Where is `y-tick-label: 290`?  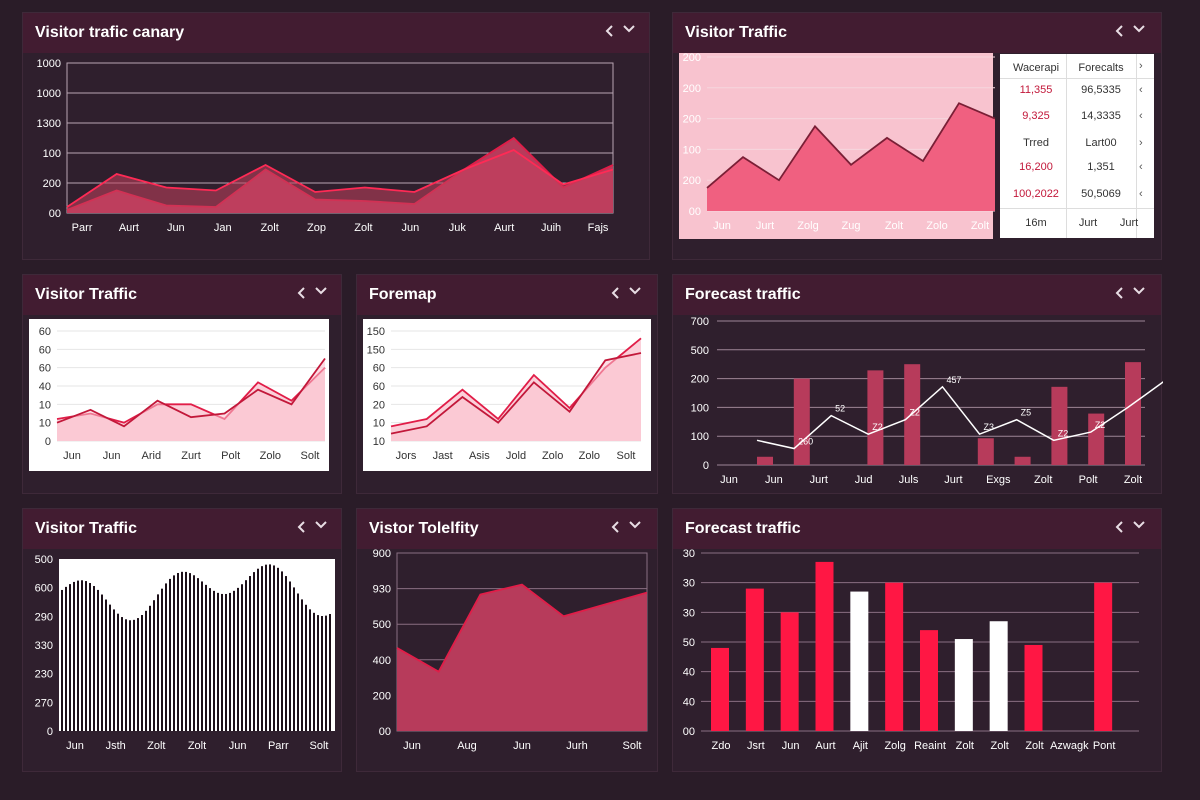
y-tick-label: 290 is located at coordinates (44, 617).